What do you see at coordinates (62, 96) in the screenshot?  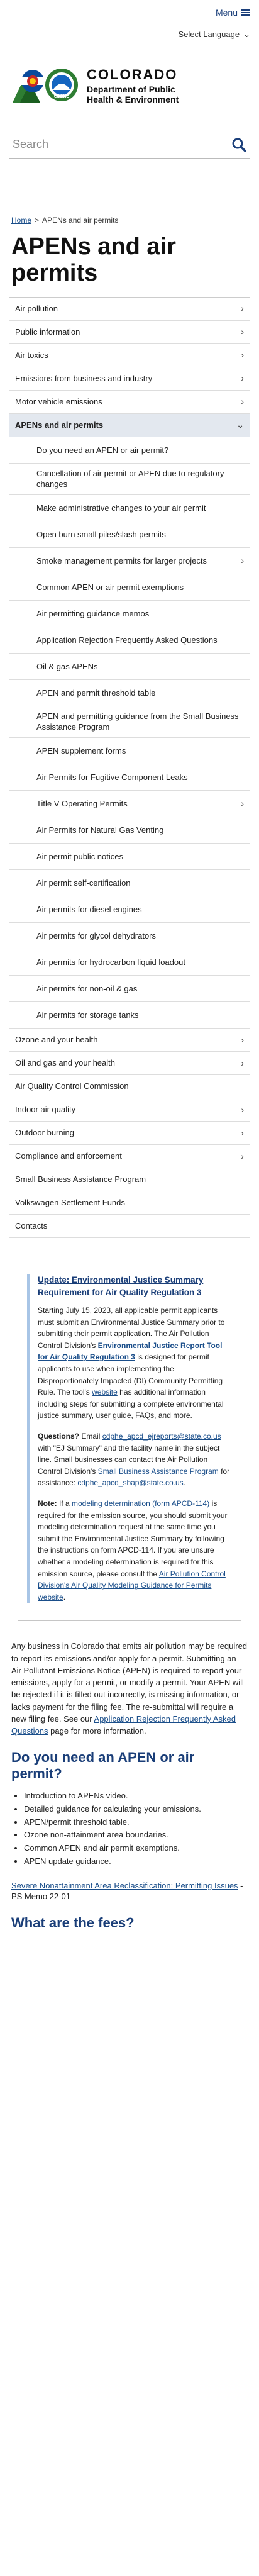 I see `logo-badge-text: CDPHE` at bounding box center [62, 96].